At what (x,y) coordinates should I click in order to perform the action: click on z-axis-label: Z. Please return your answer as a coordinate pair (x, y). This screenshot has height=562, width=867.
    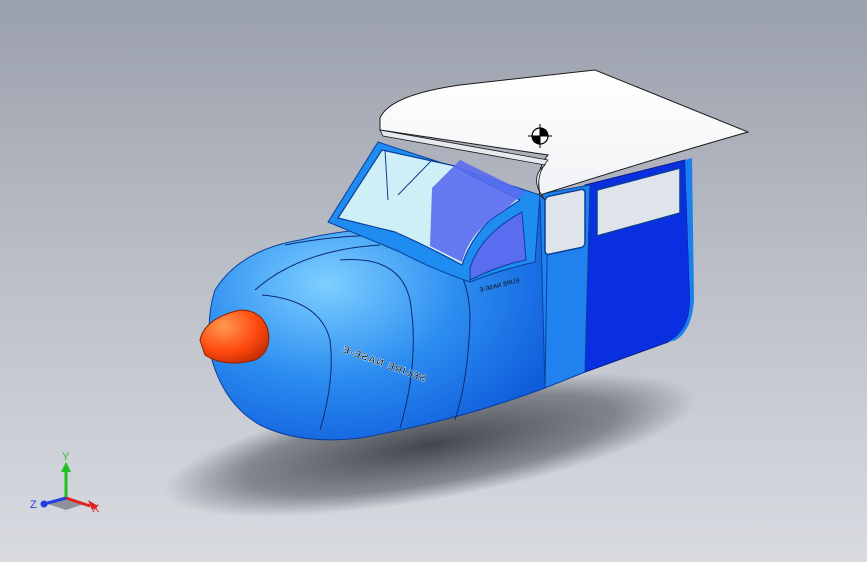
    Looking at the image, I should click on (33, 505).